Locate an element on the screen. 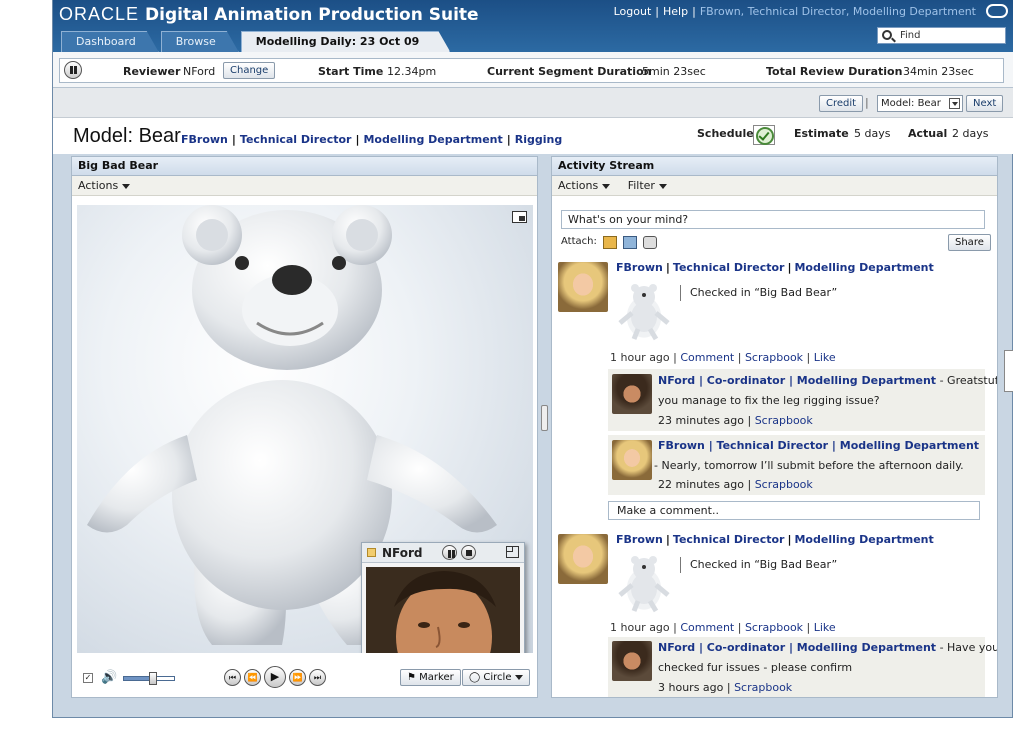 This screenshot has height=735, width=1013. status-input: What's on your mind? is located at coordinates (773, 219).